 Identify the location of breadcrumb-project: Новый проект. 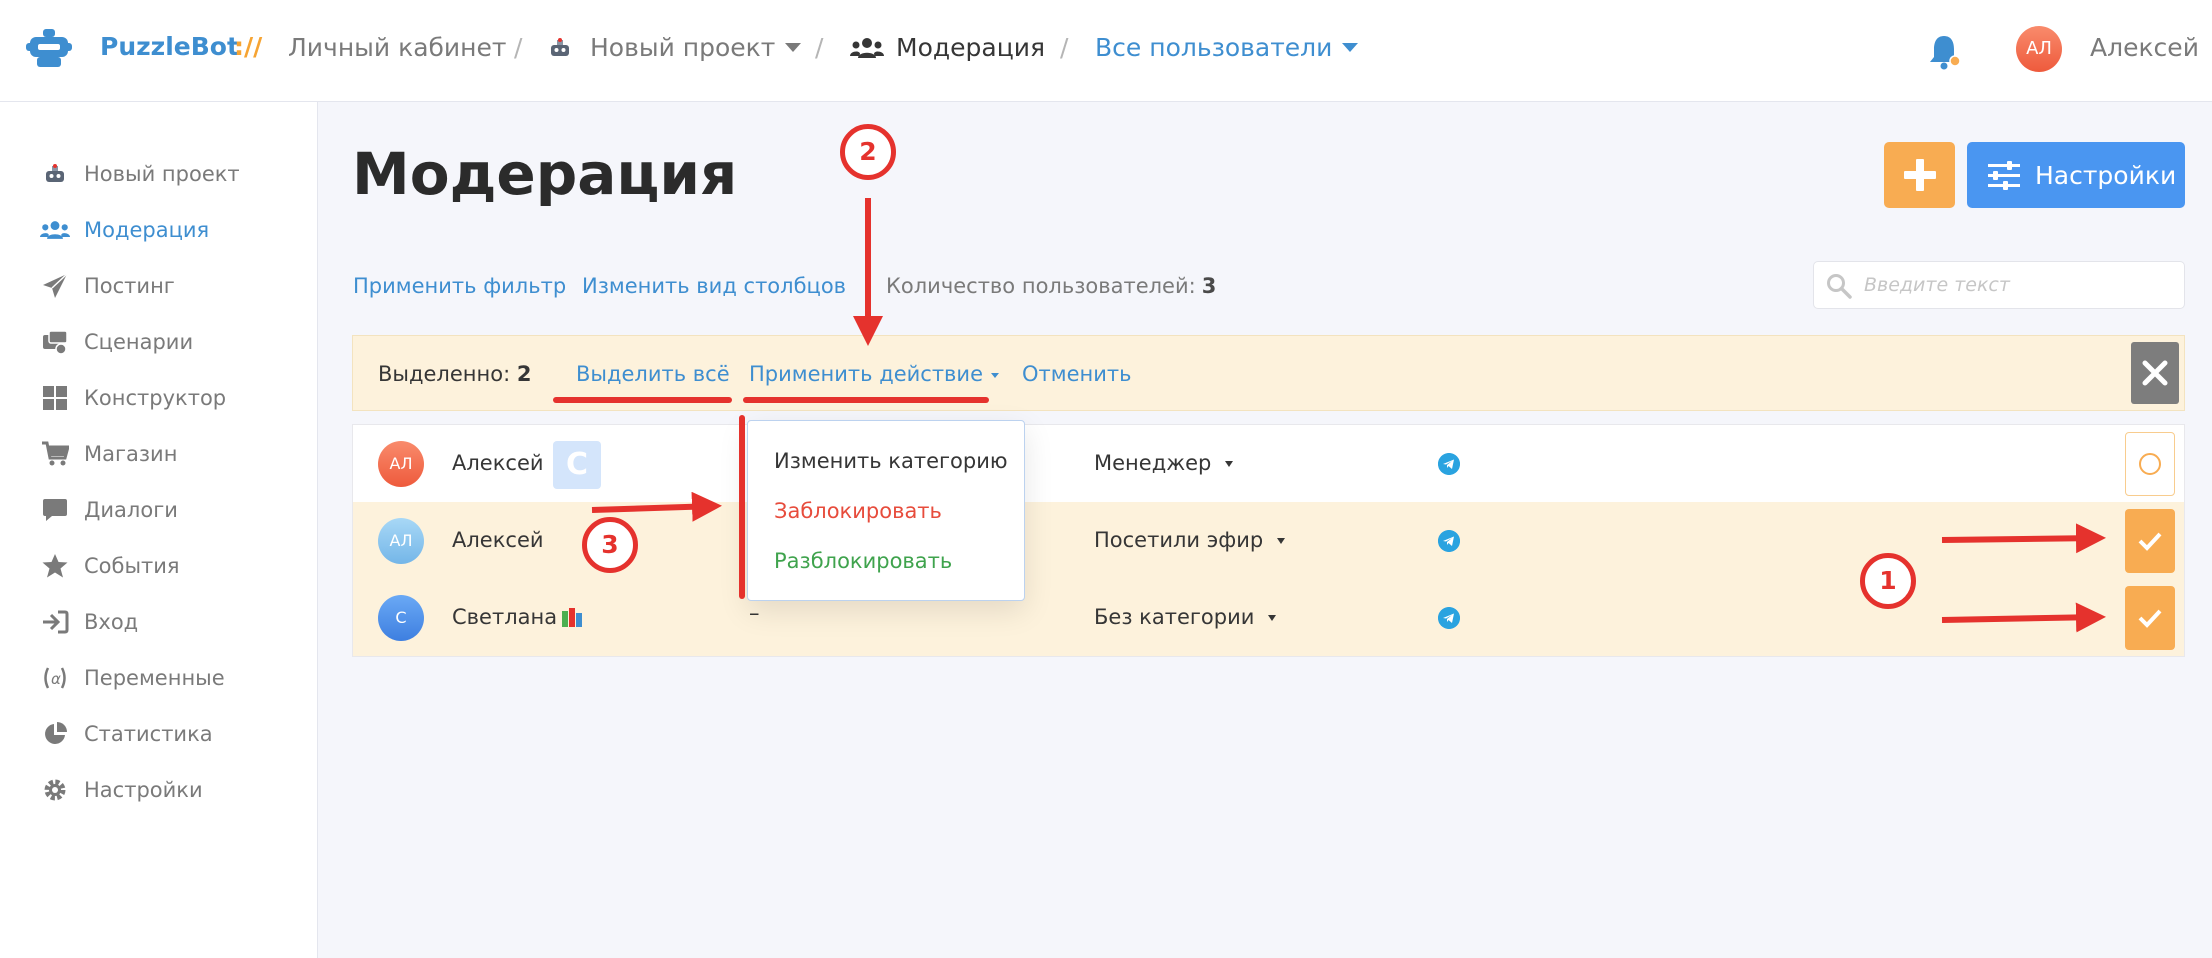
(675, 47).